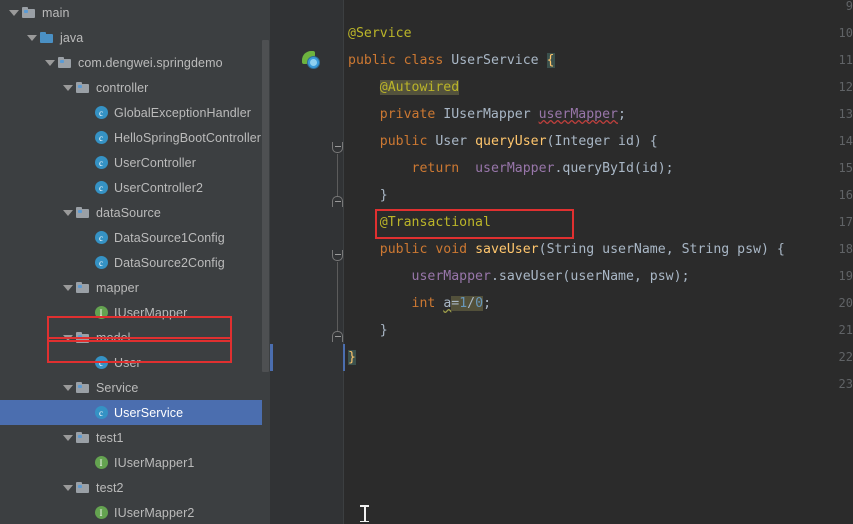 This screenshot has height=524, width=853. I want to click on sidebar-scrollbar-thumb, so click(265, 206).